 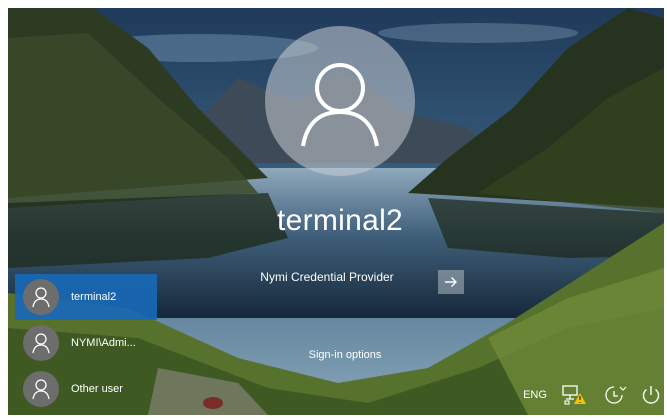 I want to click on power-button, so click(x=651, y=395).